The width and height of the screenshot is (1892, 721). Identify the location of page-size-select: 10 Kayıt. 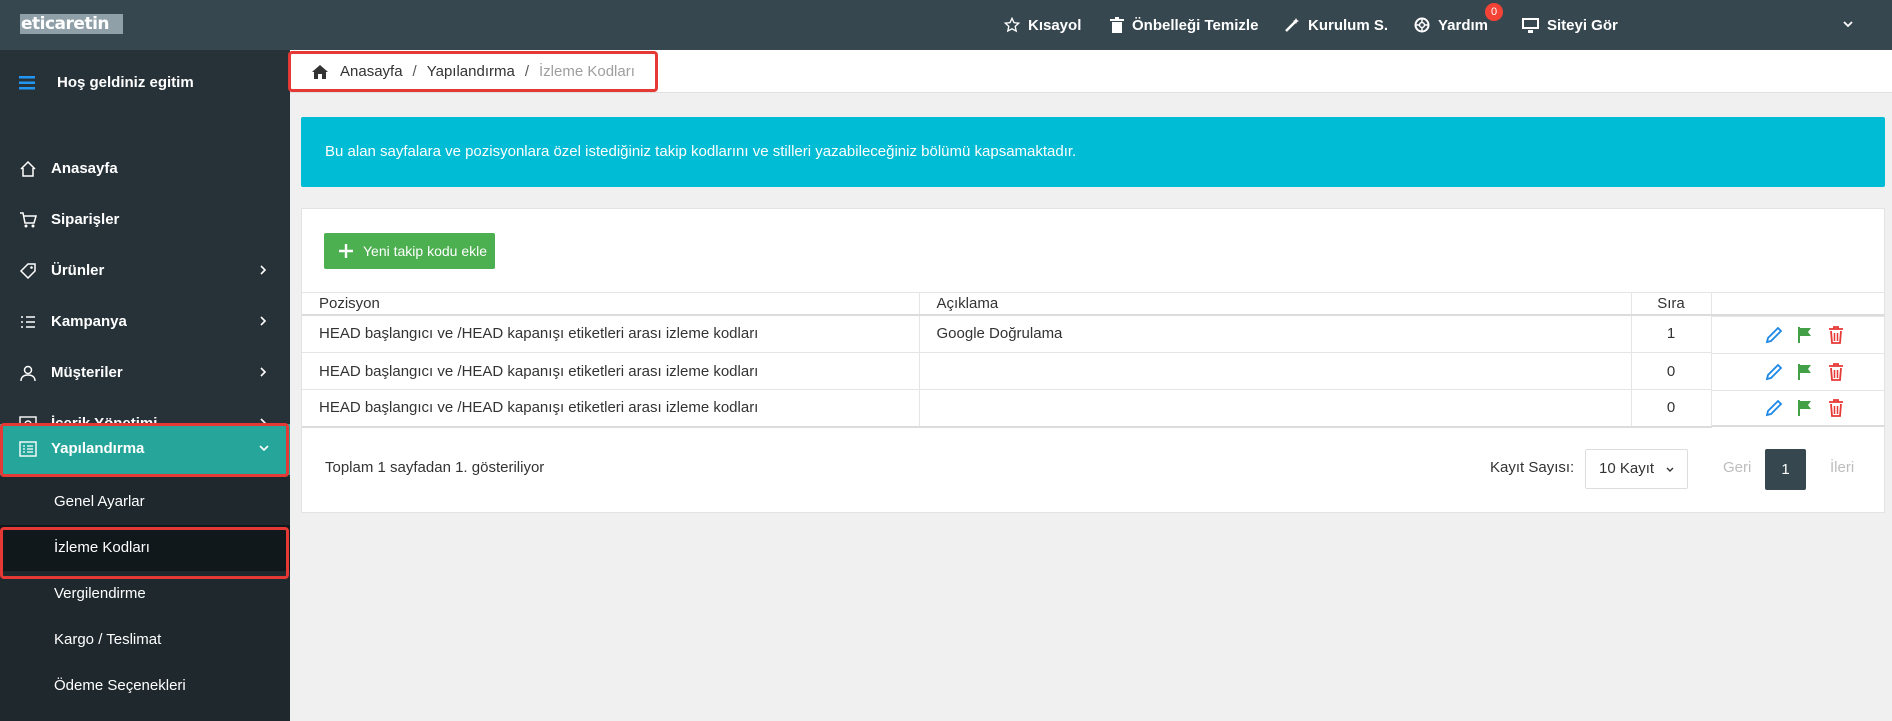
(1636, 469).